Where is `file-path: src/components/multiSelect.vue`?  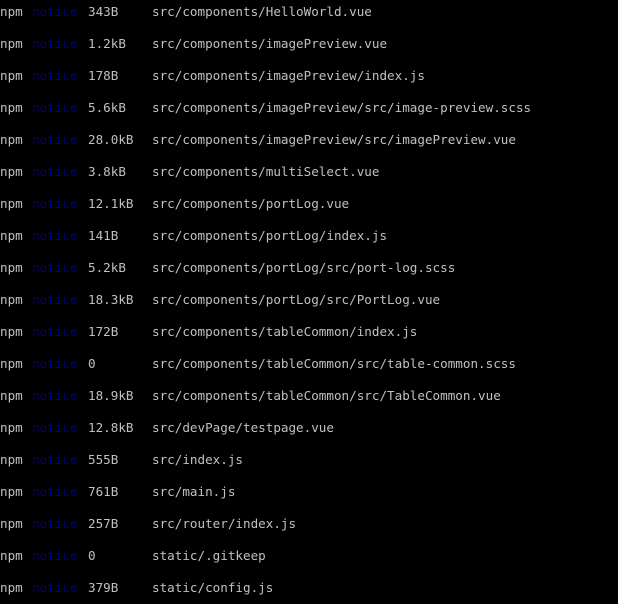 file-path: src/components/multiSelect.vue is located at coordinates (266, 171).